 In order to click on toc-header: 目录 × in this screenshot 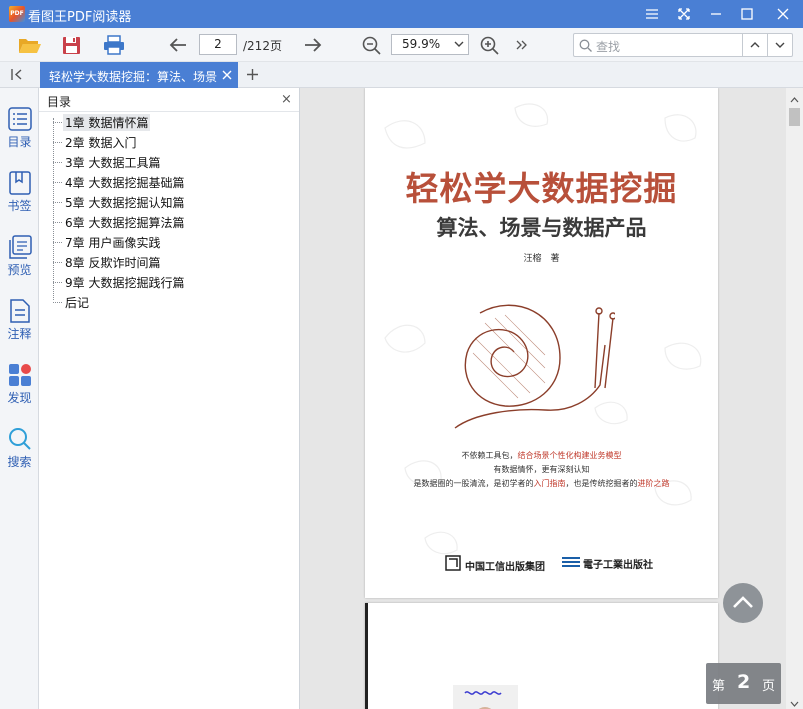, I will do `click(169, 100)`.